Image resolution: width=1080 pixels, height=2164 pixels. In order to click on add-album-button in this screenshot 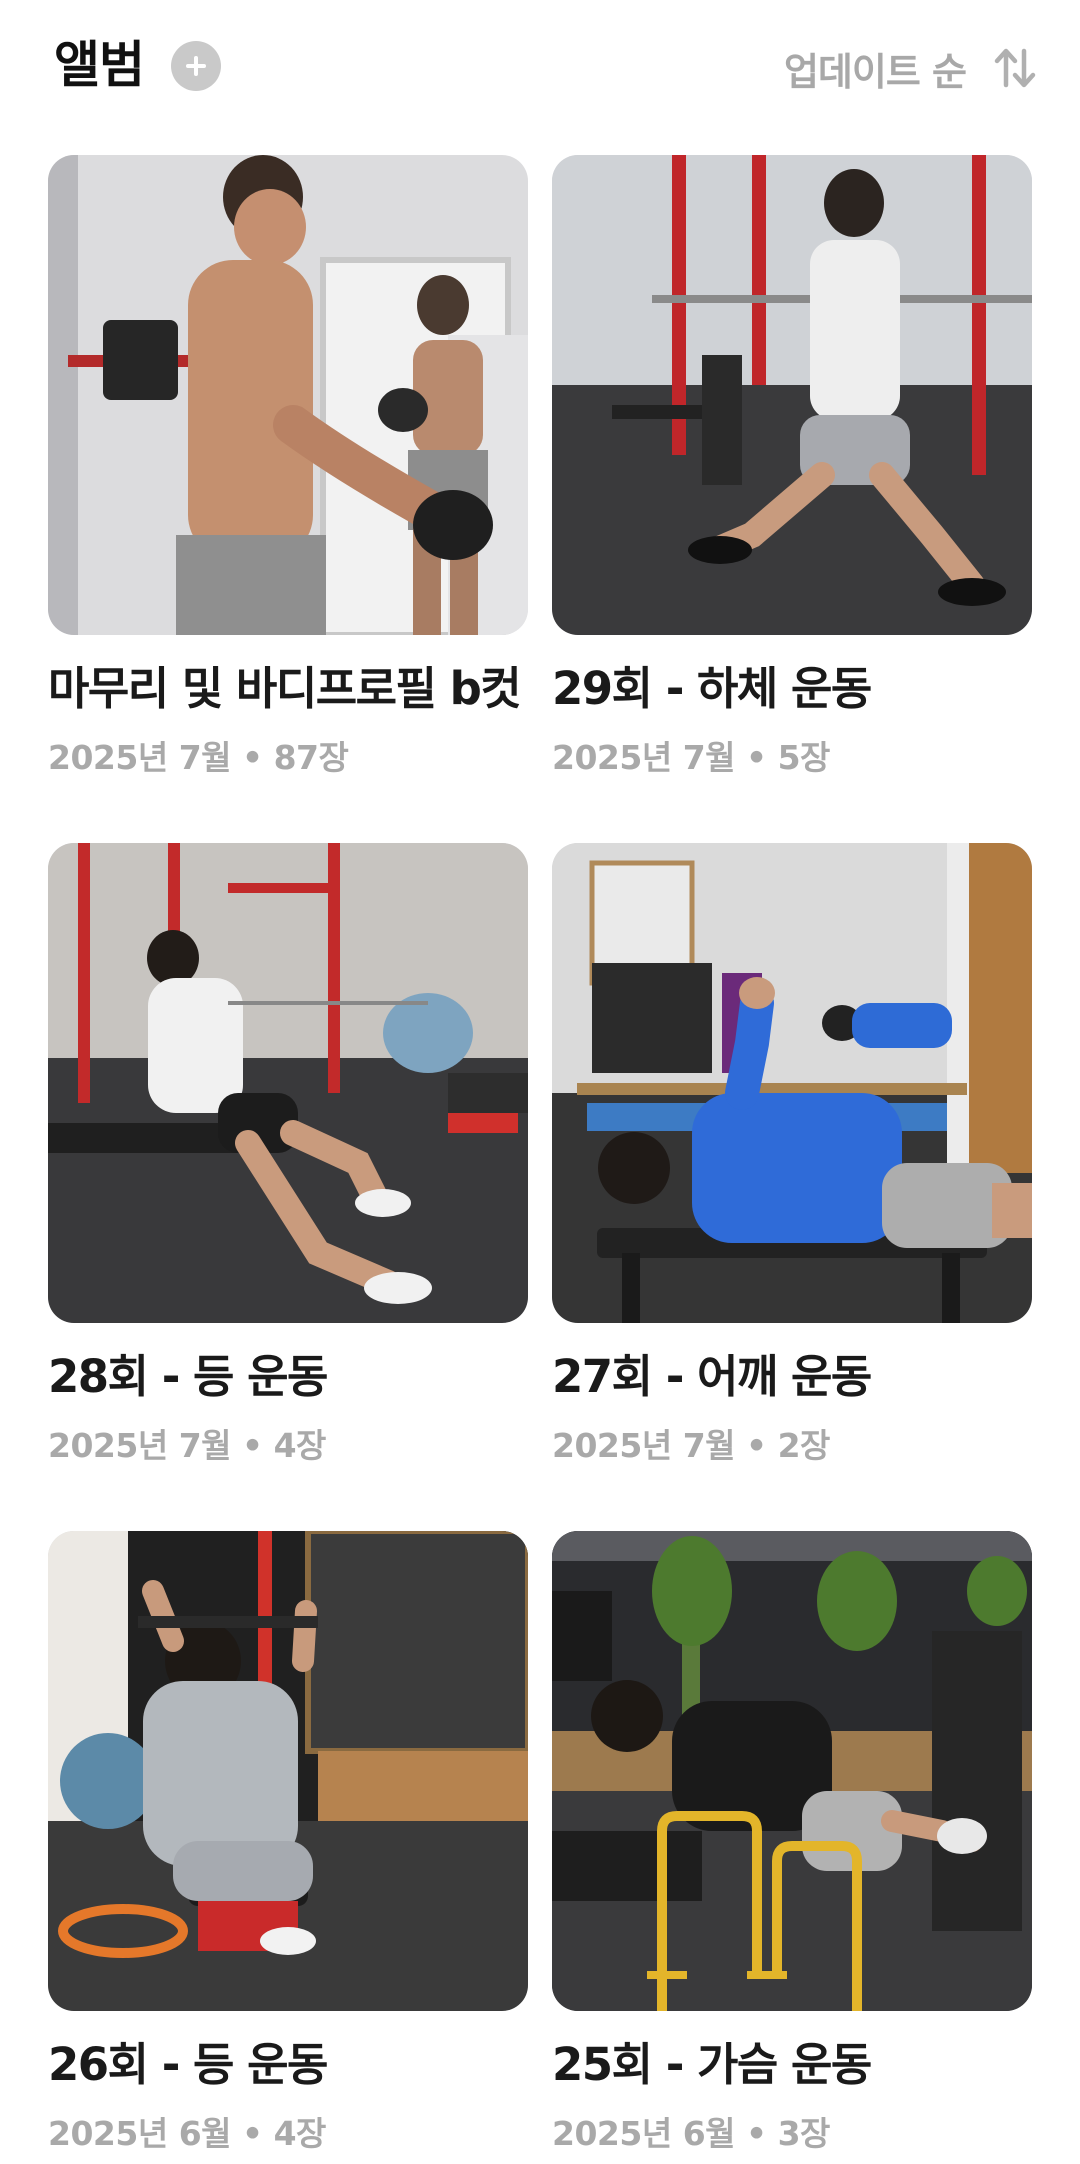, I will do `click(196, 66)`.